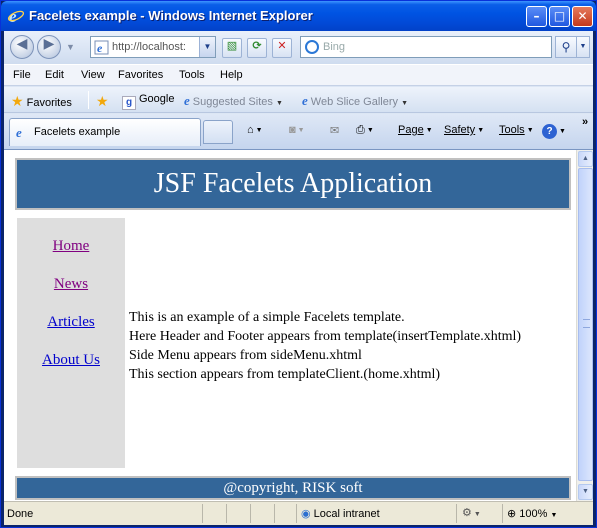 The height and width of the screenshot is (528, 597). What do you see at coordinates (20, 514) in the screenshot?
I see `status-text: Done` at bounding box center [20, 514].